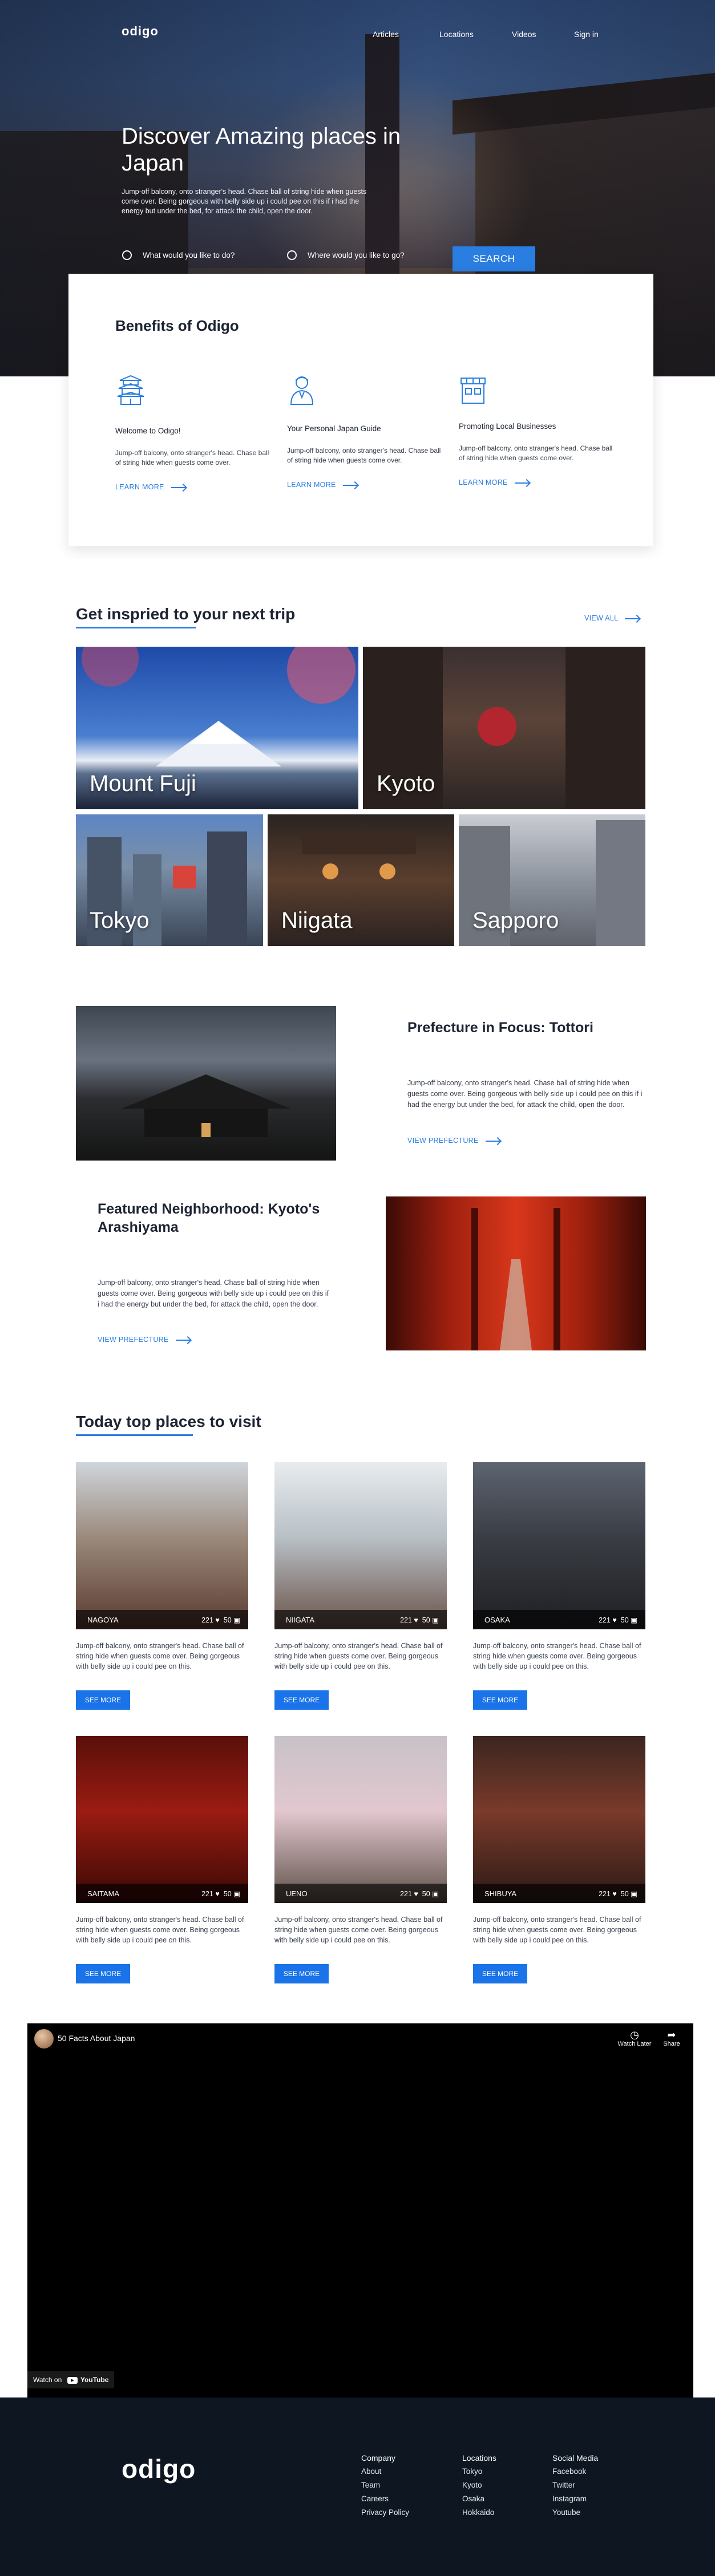 Image resolution: width=715 pixels, height=2576 pixels. I want to click on trip-tile-mount-fuji: Mount Fuji, so click(217, 728).